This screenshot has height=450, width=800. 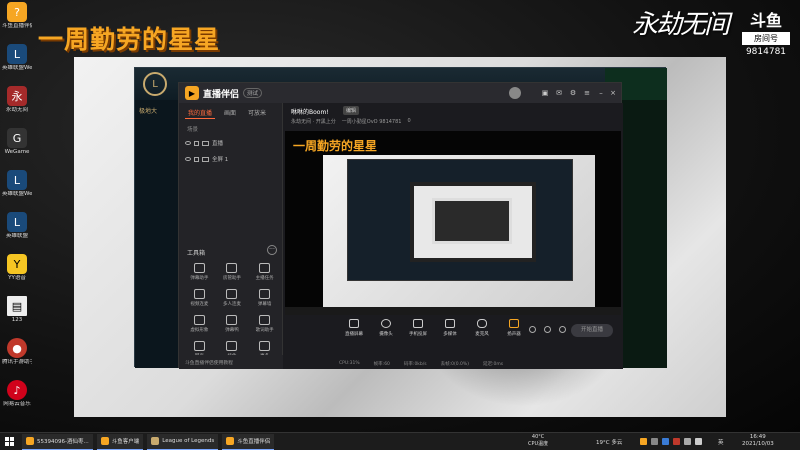 I want to click on taskbar-app: League of Legends, so click(x=183, y=441).